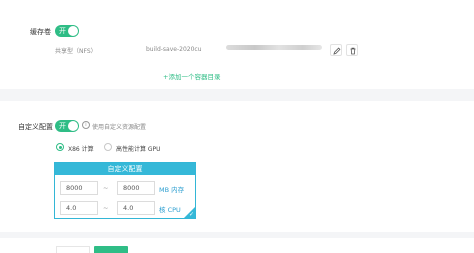  I want to click on edit-button, so click(336, 50).